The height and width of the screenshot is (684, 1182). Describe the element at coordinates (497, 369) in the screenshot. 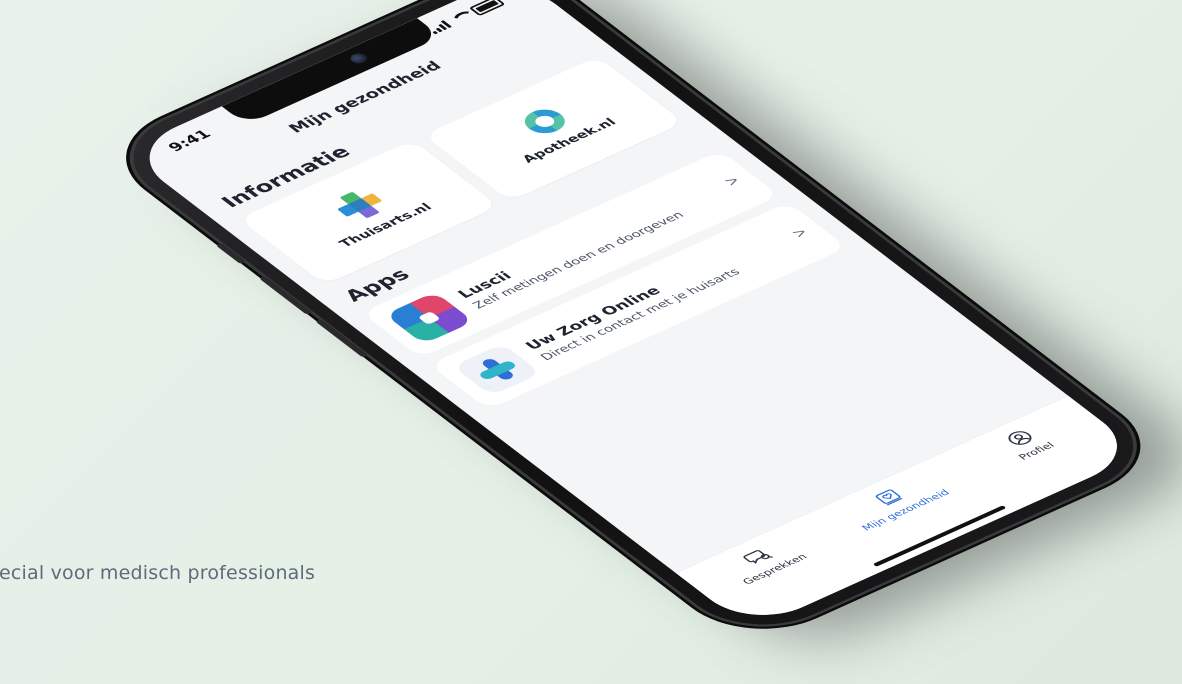

I see `uw-zorg-online-logo-icon` at that location.